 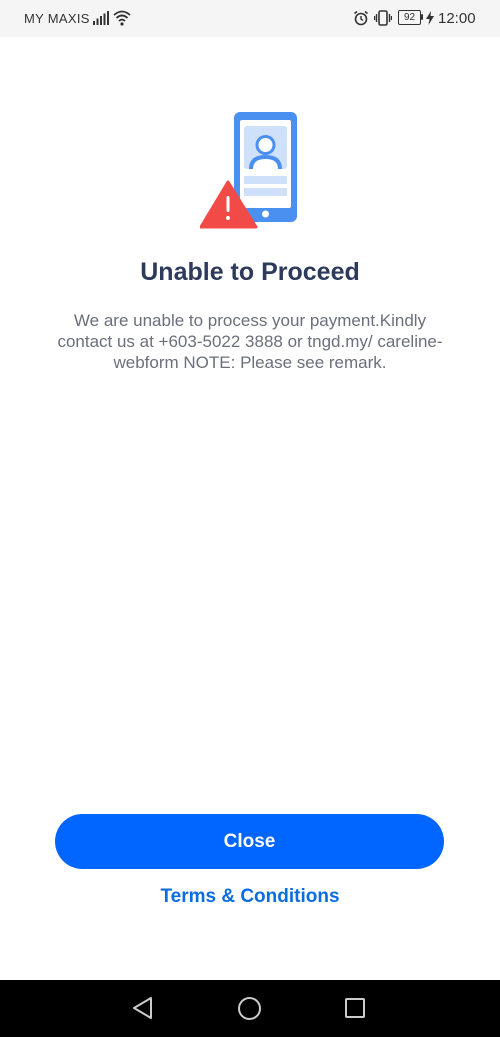 I want to click on alarm-icon, so click(x=361, y=18).